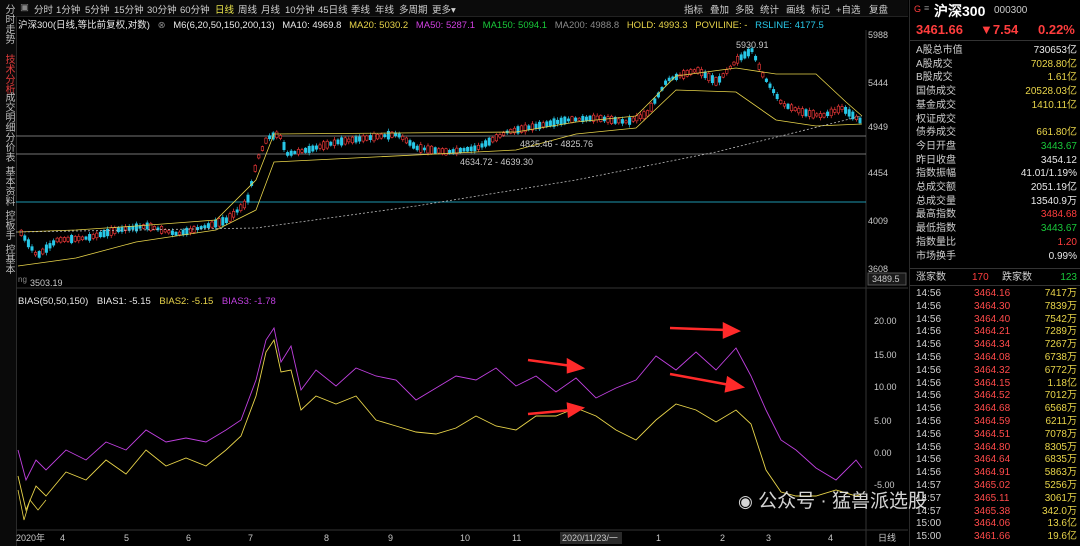  What do you see at coordinates (8, 112) in the screenshot?
I see `tab-trade-detail: 成交明细` at bounding box center [8, 112].